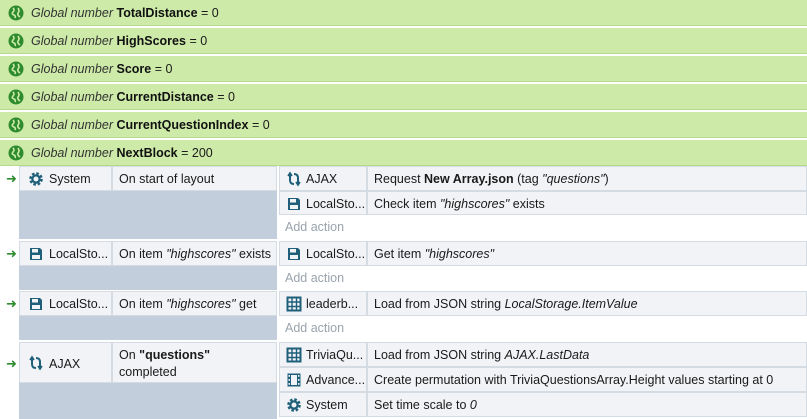  What do you see at coordinates (399, 179) in the screenshot?
I see `action-text: Request` at bounding box center [399, 179].